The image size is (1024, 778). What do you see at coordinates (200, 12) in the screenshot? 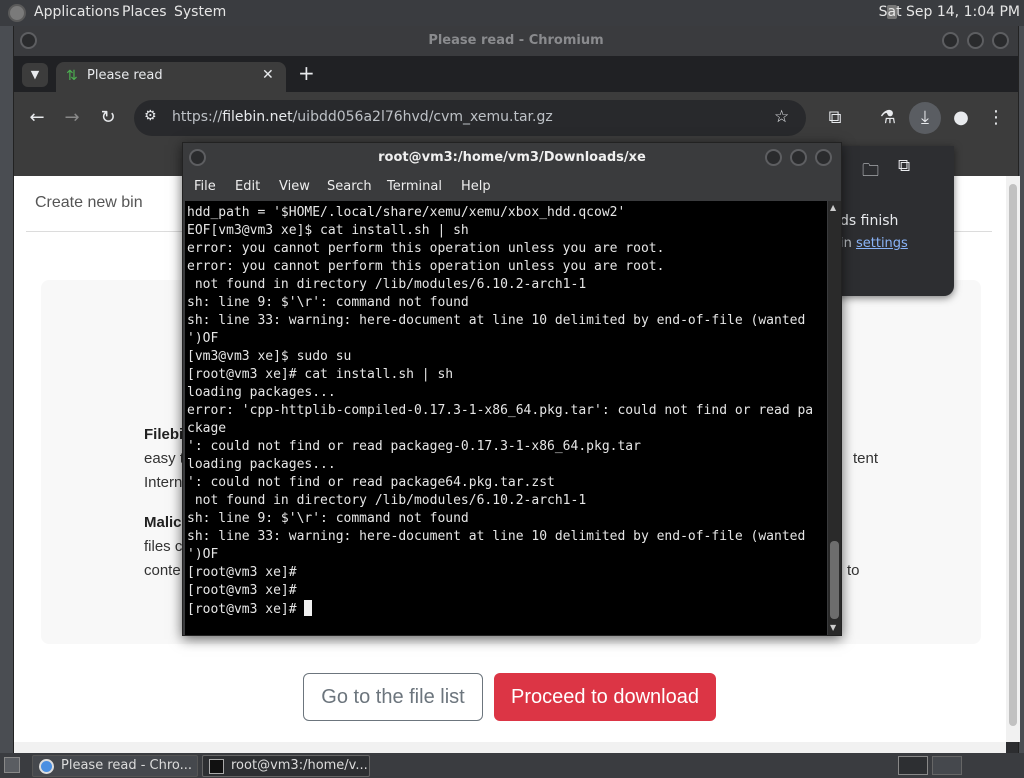
I see `menu-system: System` at bounding box center [200, 12].